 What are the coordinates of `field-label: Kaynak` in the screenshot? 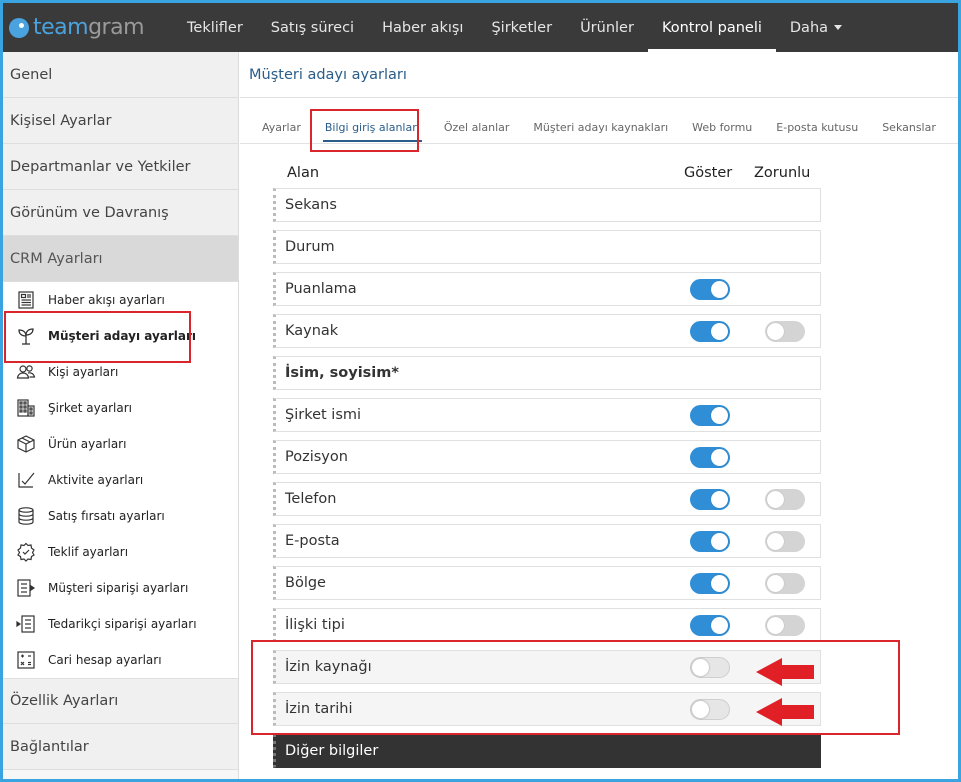 It's located at (312, 331).